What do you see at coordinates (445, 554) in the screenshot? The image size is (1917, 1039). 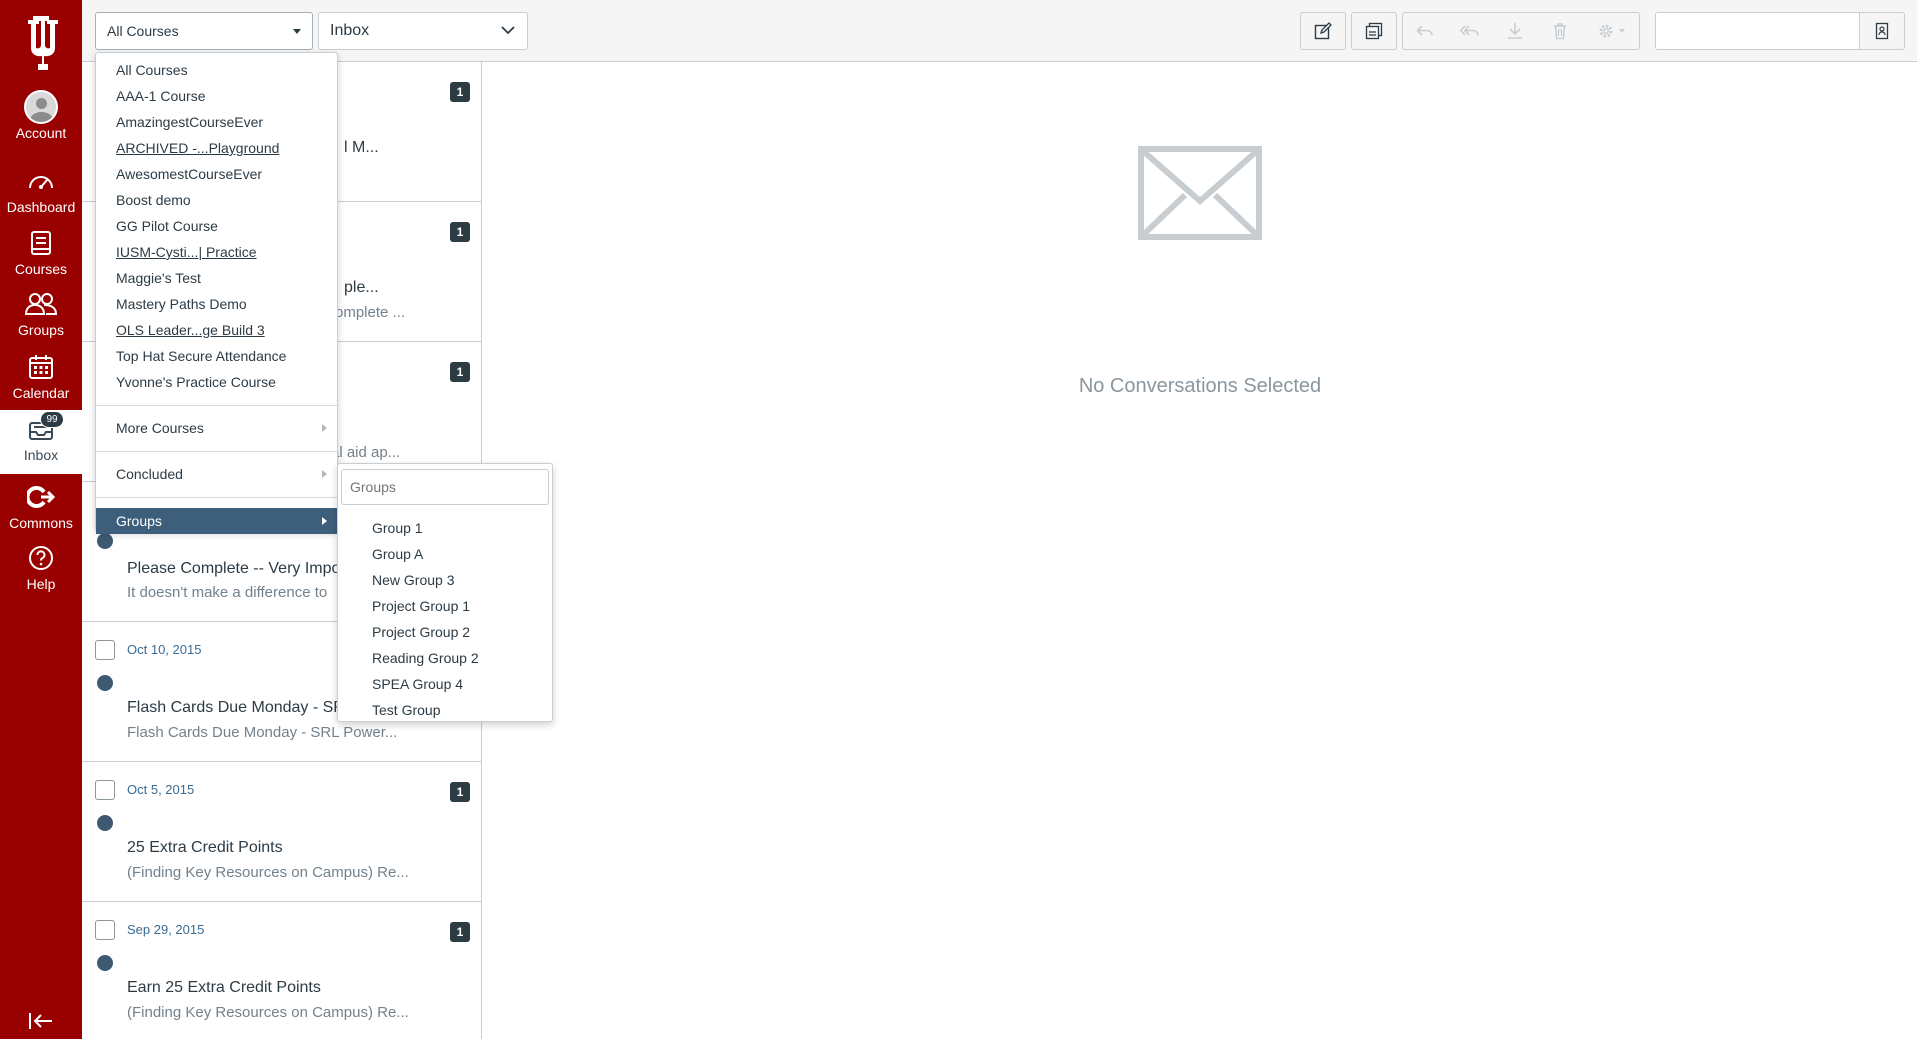 I see `menu-item-group: Group A` at bounding box center [445, 554].